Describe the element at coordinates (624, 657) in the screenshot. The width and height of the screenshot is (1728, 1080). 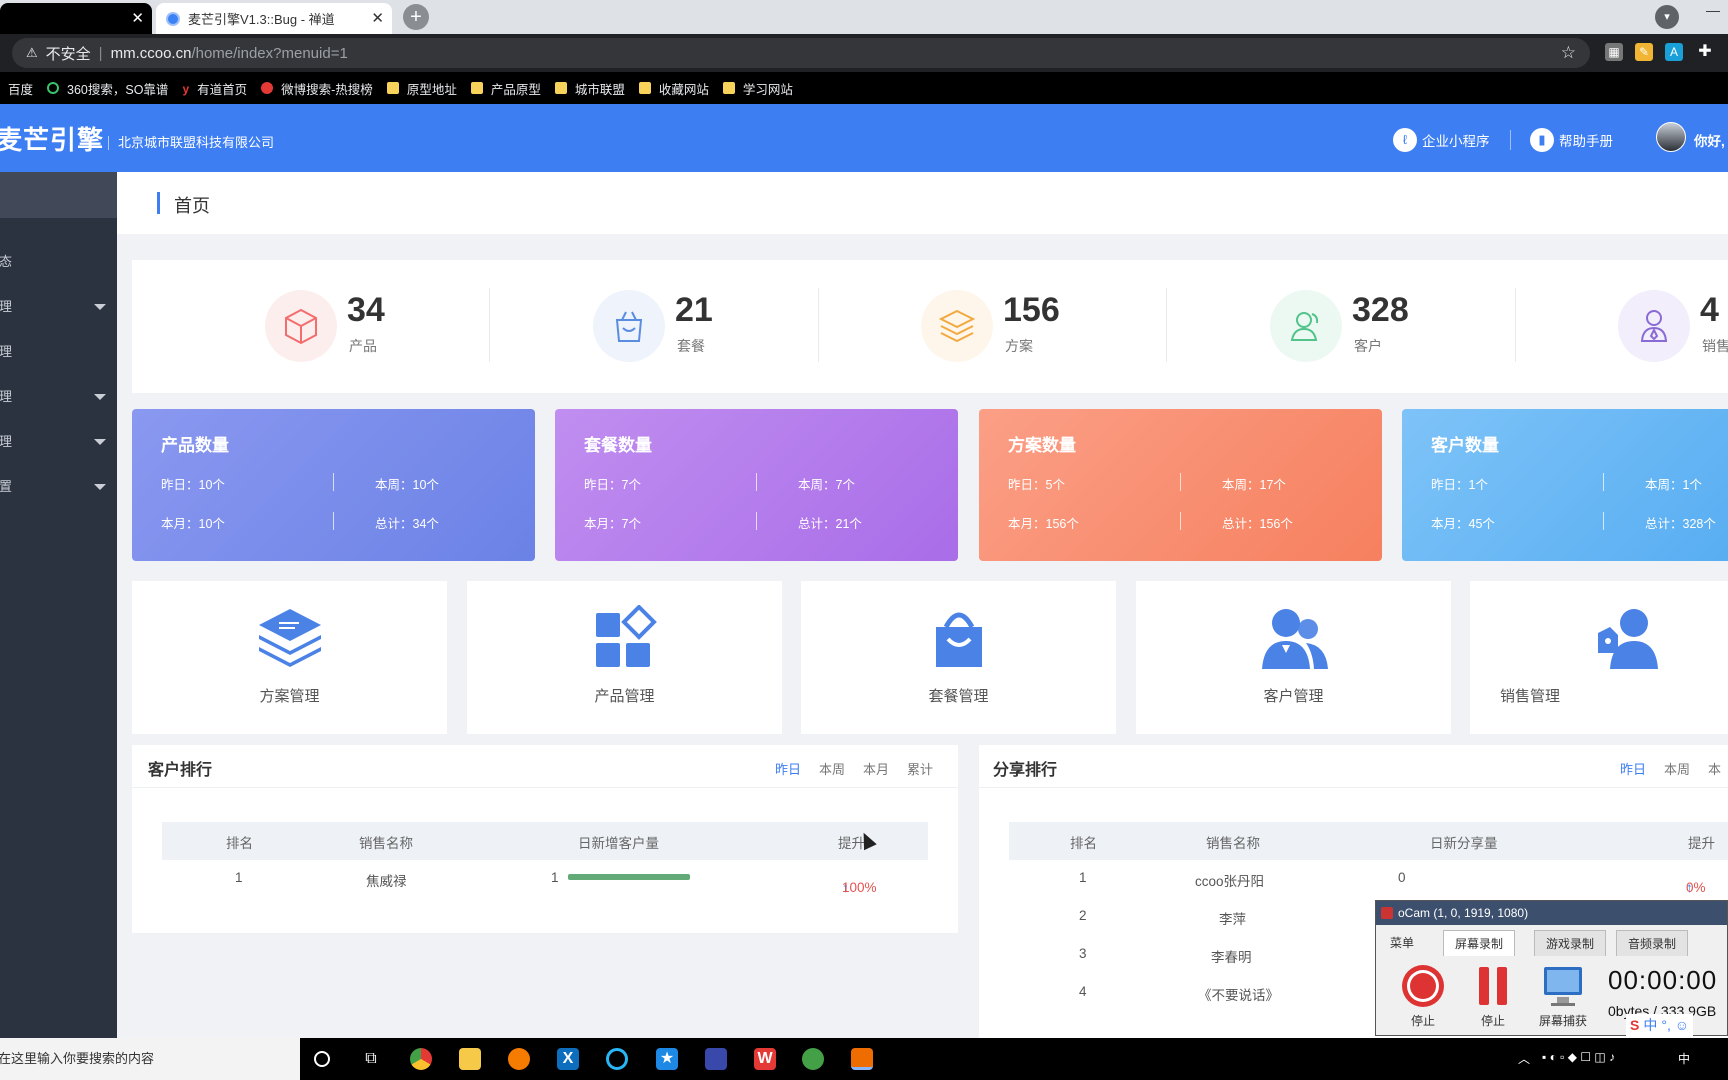
I see `module-product-management: 产品管理` at that location.